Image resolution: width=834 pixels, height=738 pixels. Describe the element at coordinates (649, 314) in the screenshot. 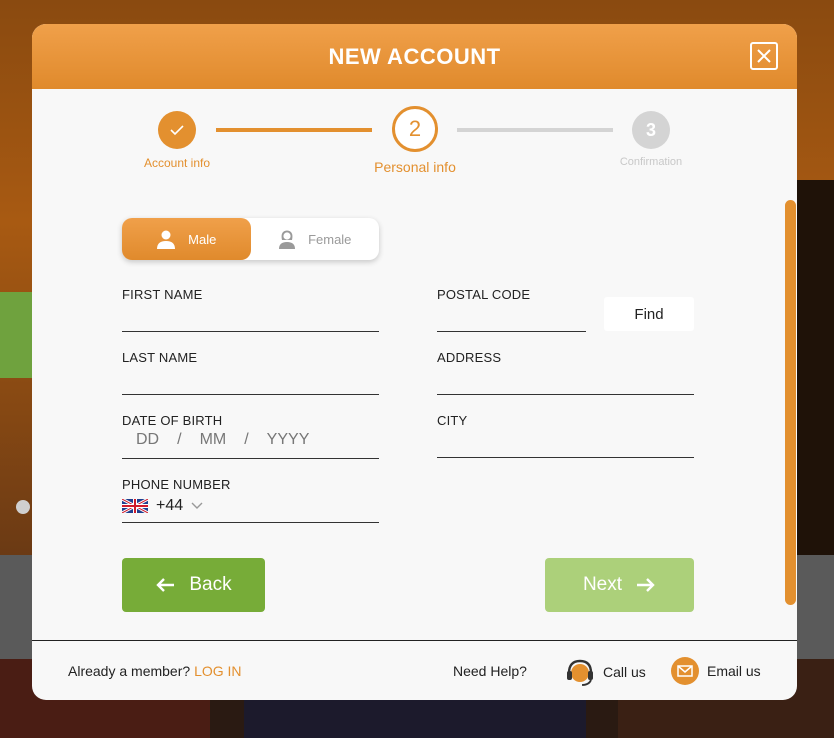

I see `find-address-button: Find` at that location.